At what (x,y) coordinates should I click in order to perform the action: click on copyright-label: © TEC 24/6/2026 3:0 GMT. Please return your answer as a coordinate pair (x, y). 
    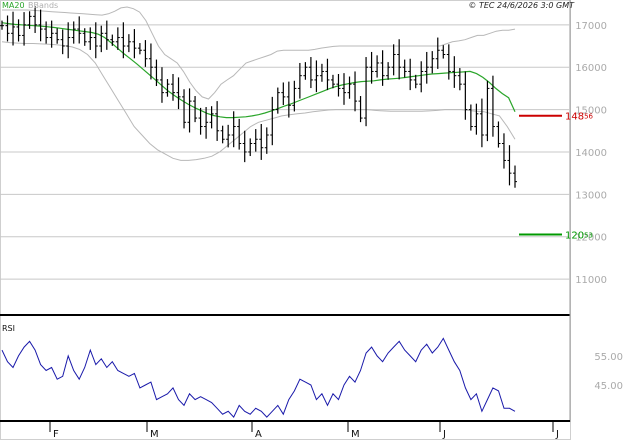
    Looking at the image, I should click on (521, 5).